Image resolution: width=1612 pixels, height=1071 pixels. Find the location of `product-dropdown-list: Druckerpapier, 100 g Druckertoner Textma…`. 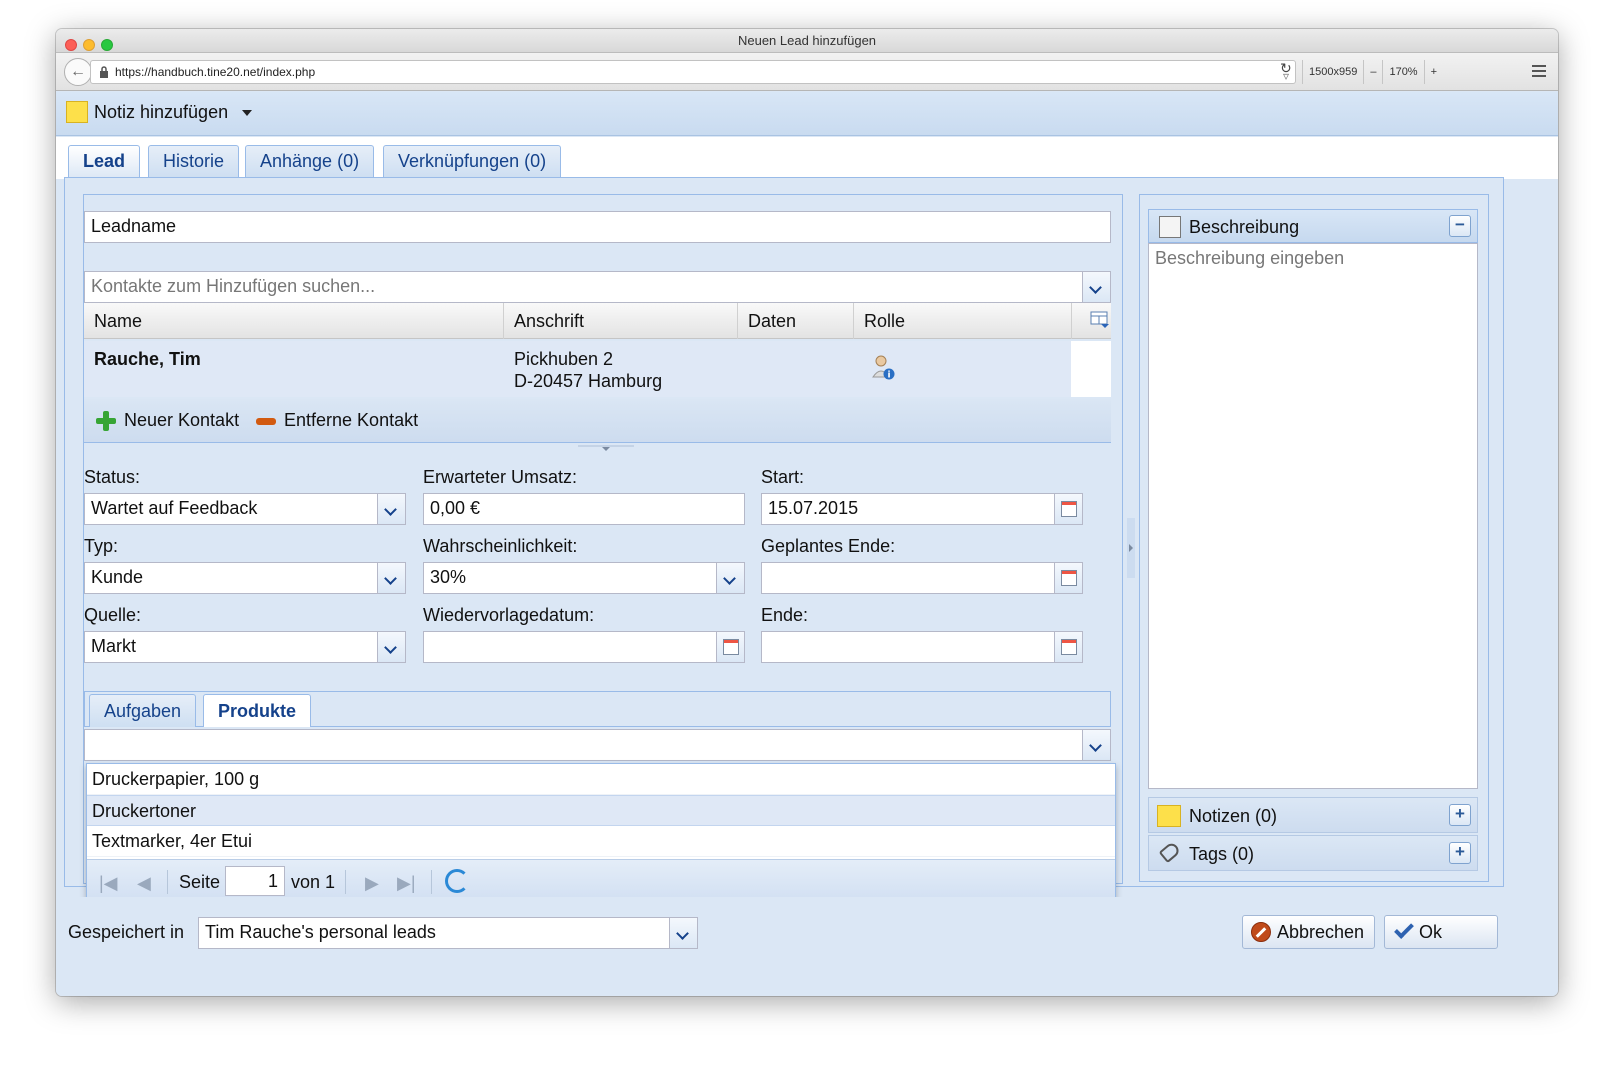

product-dropdown-list: Druckerpapier, 100 g Druckertoner Textma… is located at coordinates (601, 833).